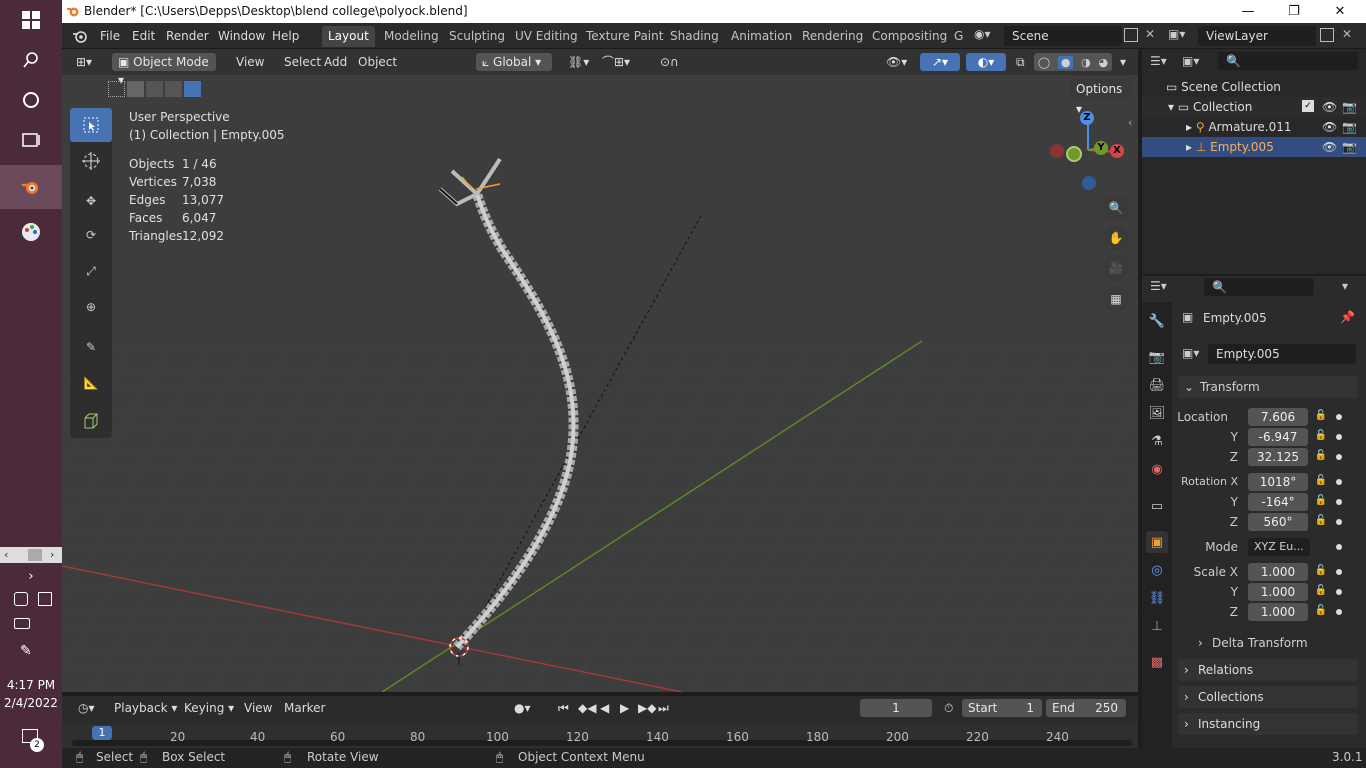  I want to click on current-frame-field: 1, so click(896, 708).